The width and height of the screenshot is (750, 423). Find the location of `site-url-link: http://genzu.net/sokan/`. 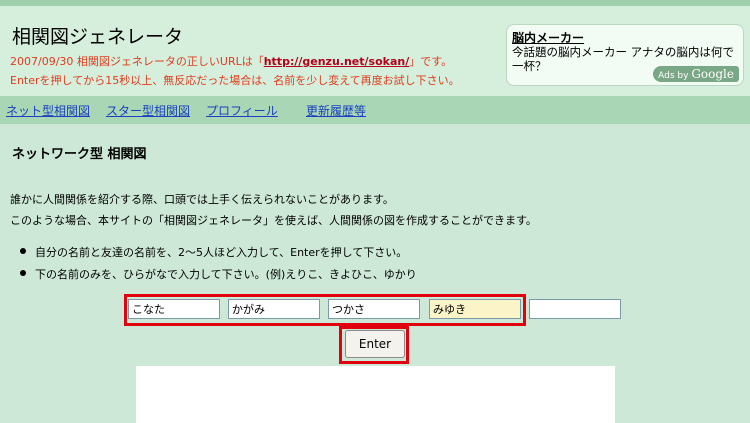

site-url-link: http://genzu.net/sokan/ is located at coordinates (337, 61).